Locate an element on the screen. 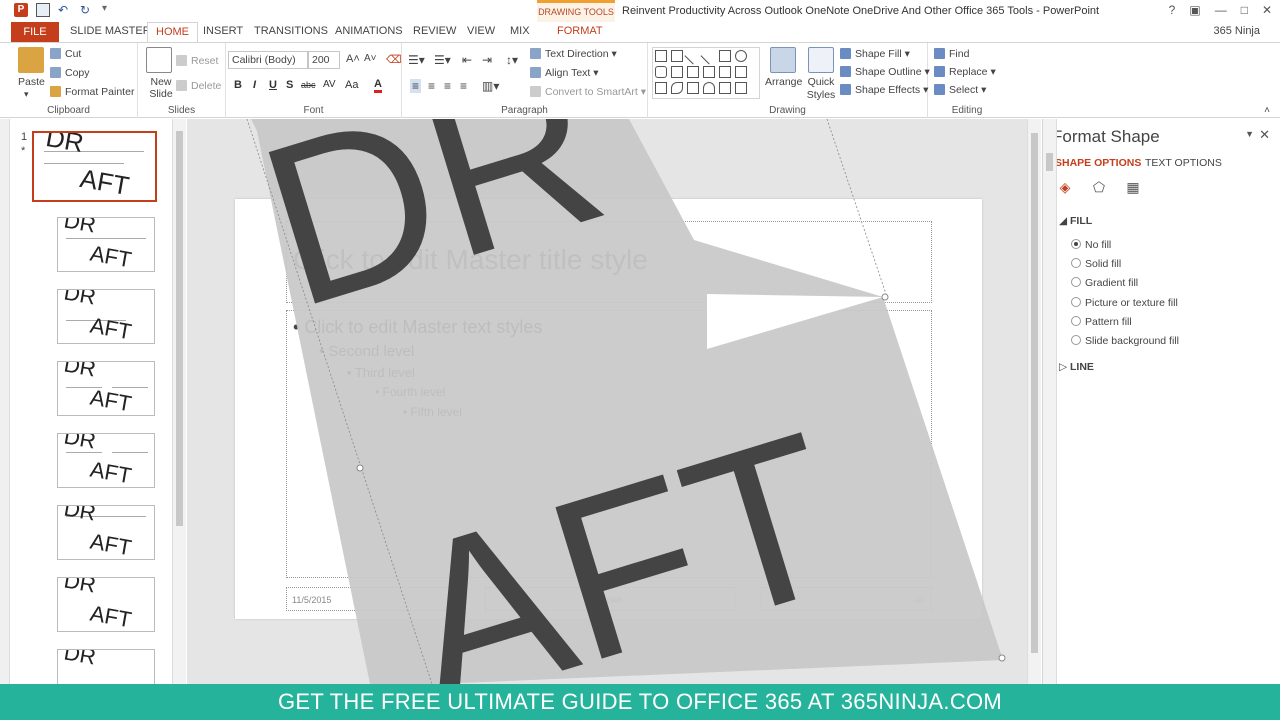 The image size is (1280, 720). date-placeholder: 11/5/2015 is located at coordinates (370, 599).